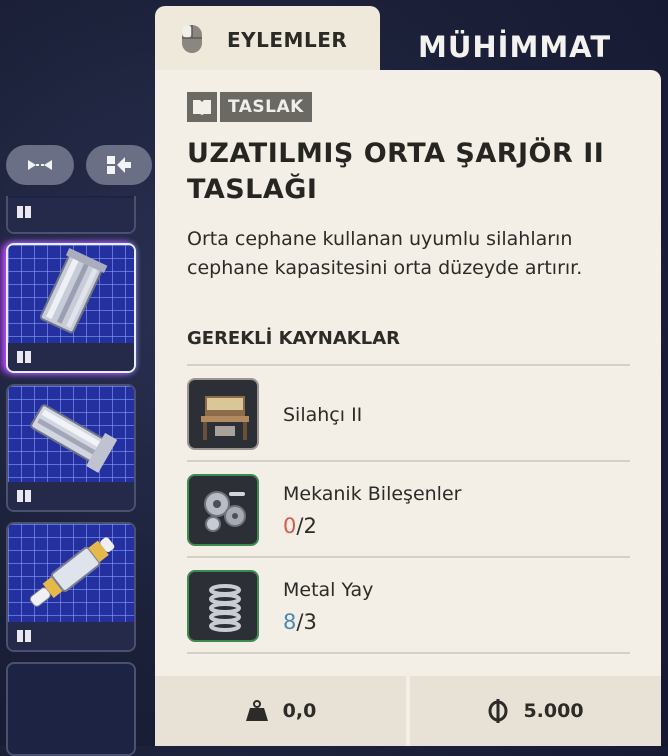  I want to click on resource-row: Mekanik Bileşenler 0/2, so click(408, 512).